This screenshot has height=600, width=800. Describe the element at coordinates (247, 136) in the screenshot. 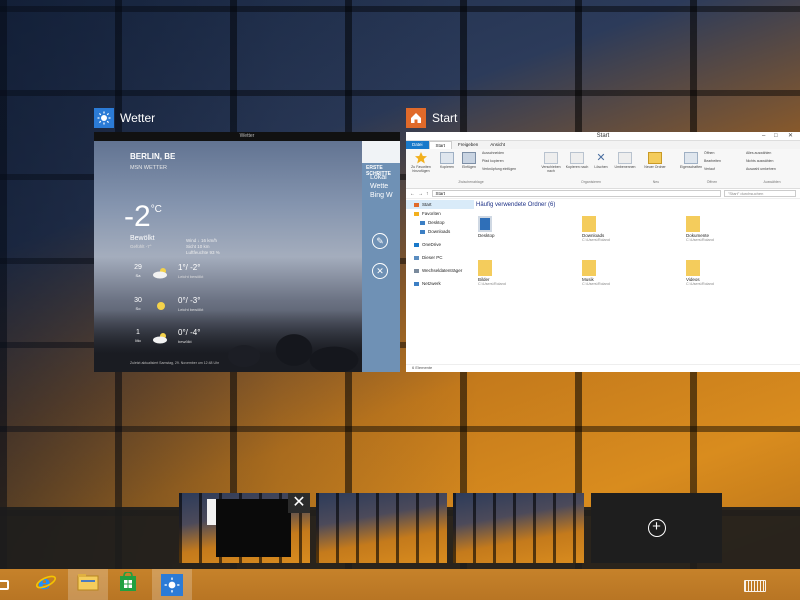

I see `weather-titlebar: Wetter` at that location.